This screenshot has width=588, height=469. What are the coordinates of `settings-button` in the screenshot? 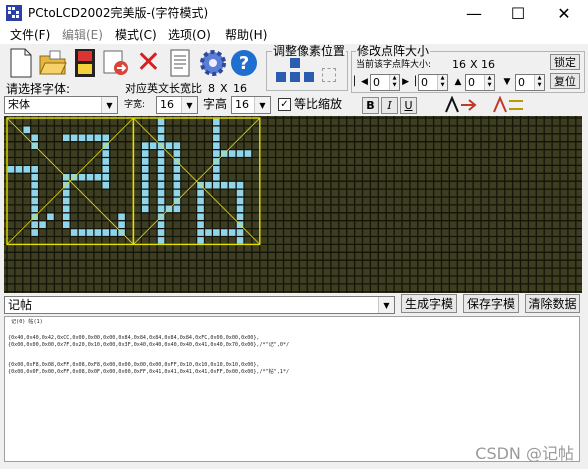 It's located at (212, 62).